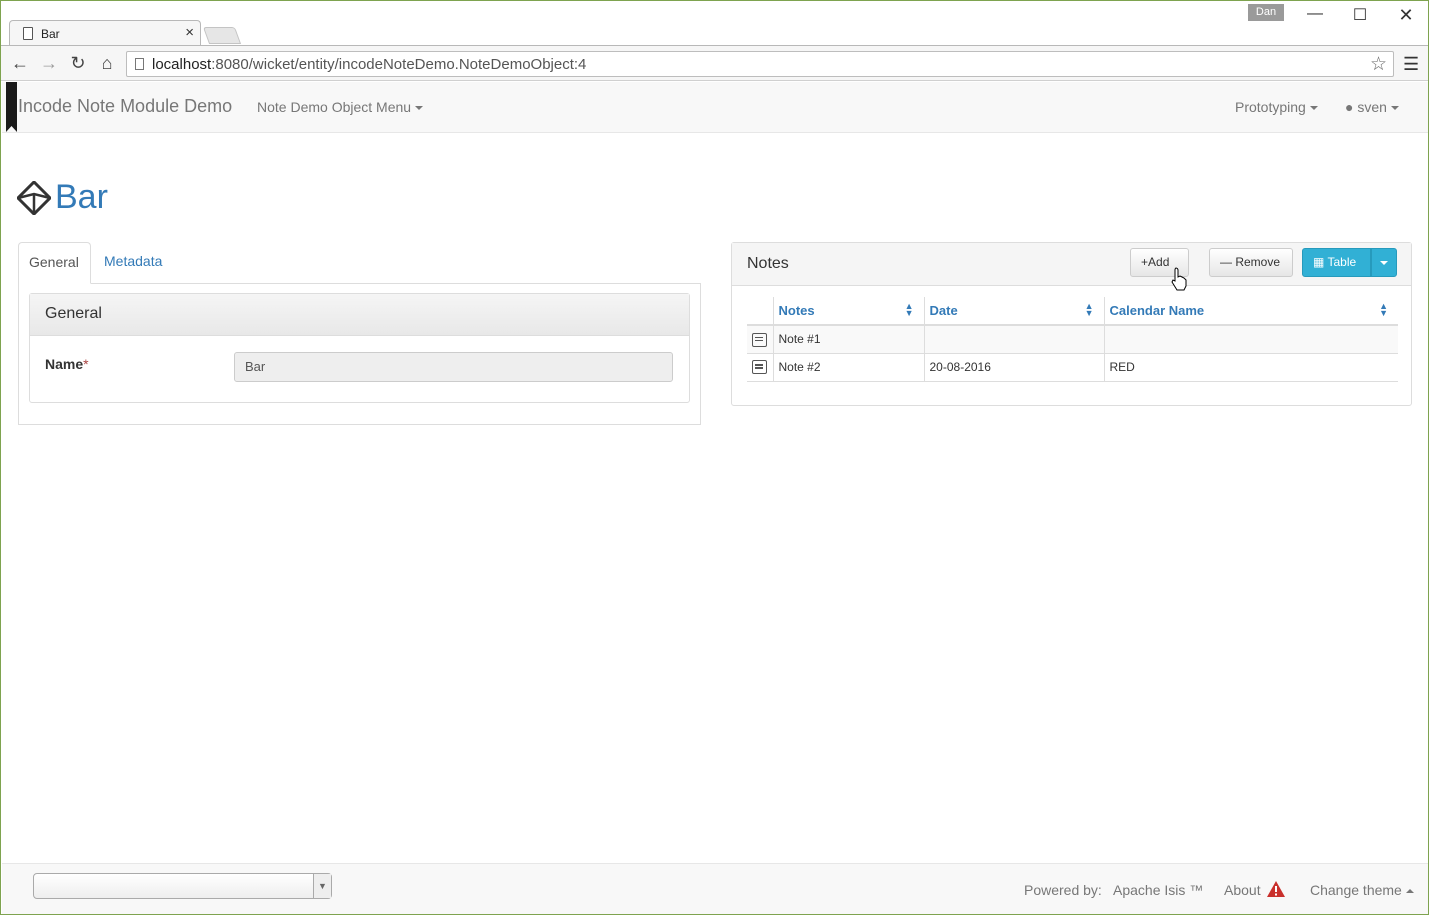 The height and width of the screenshot is (915, 1429). Describe the element at coordinates (1411, 64) in the screenshot. I see `menu-icon: ☰` at that location.